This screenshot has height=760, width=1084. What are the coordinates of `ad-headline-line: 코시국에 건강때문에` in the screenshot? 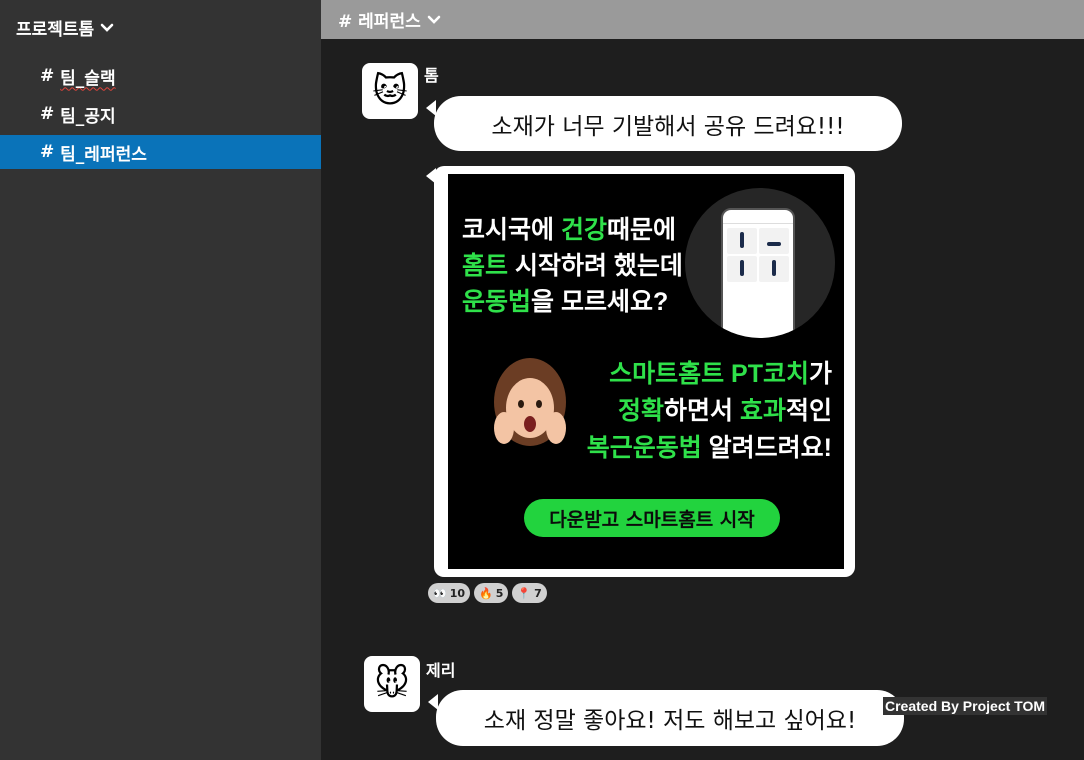 It's located at (569, 230).